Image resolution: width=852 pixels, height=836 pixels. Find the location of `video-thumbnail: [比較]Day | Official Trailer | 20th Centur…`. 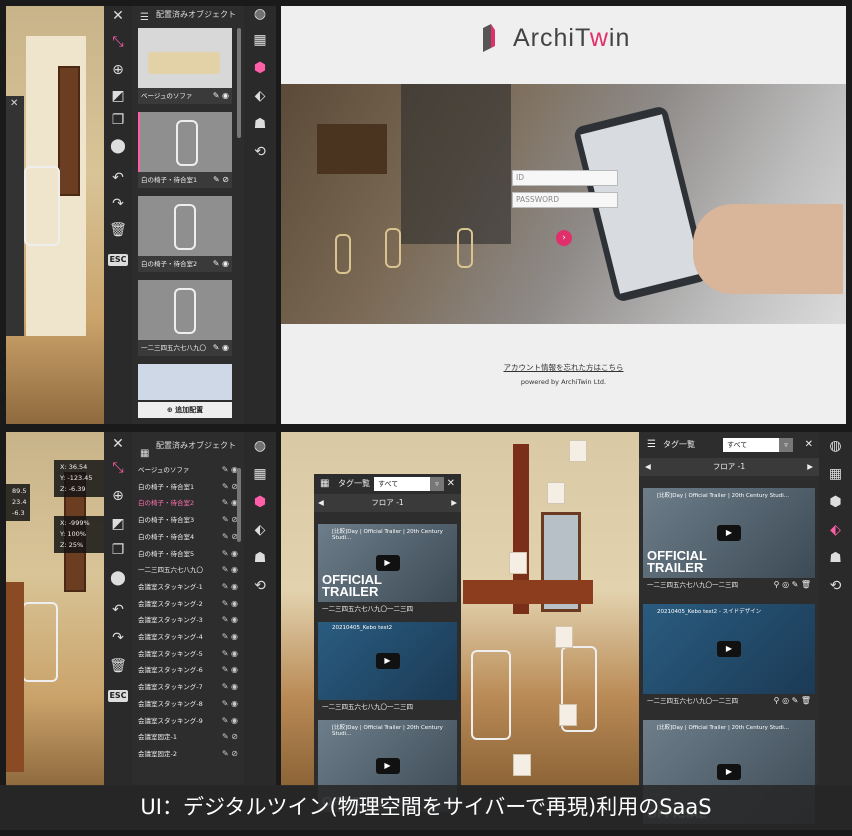

video-thumbnail: [比較]Day | Official Trailer | 20th Centur… is located at coordinates (729, 533).